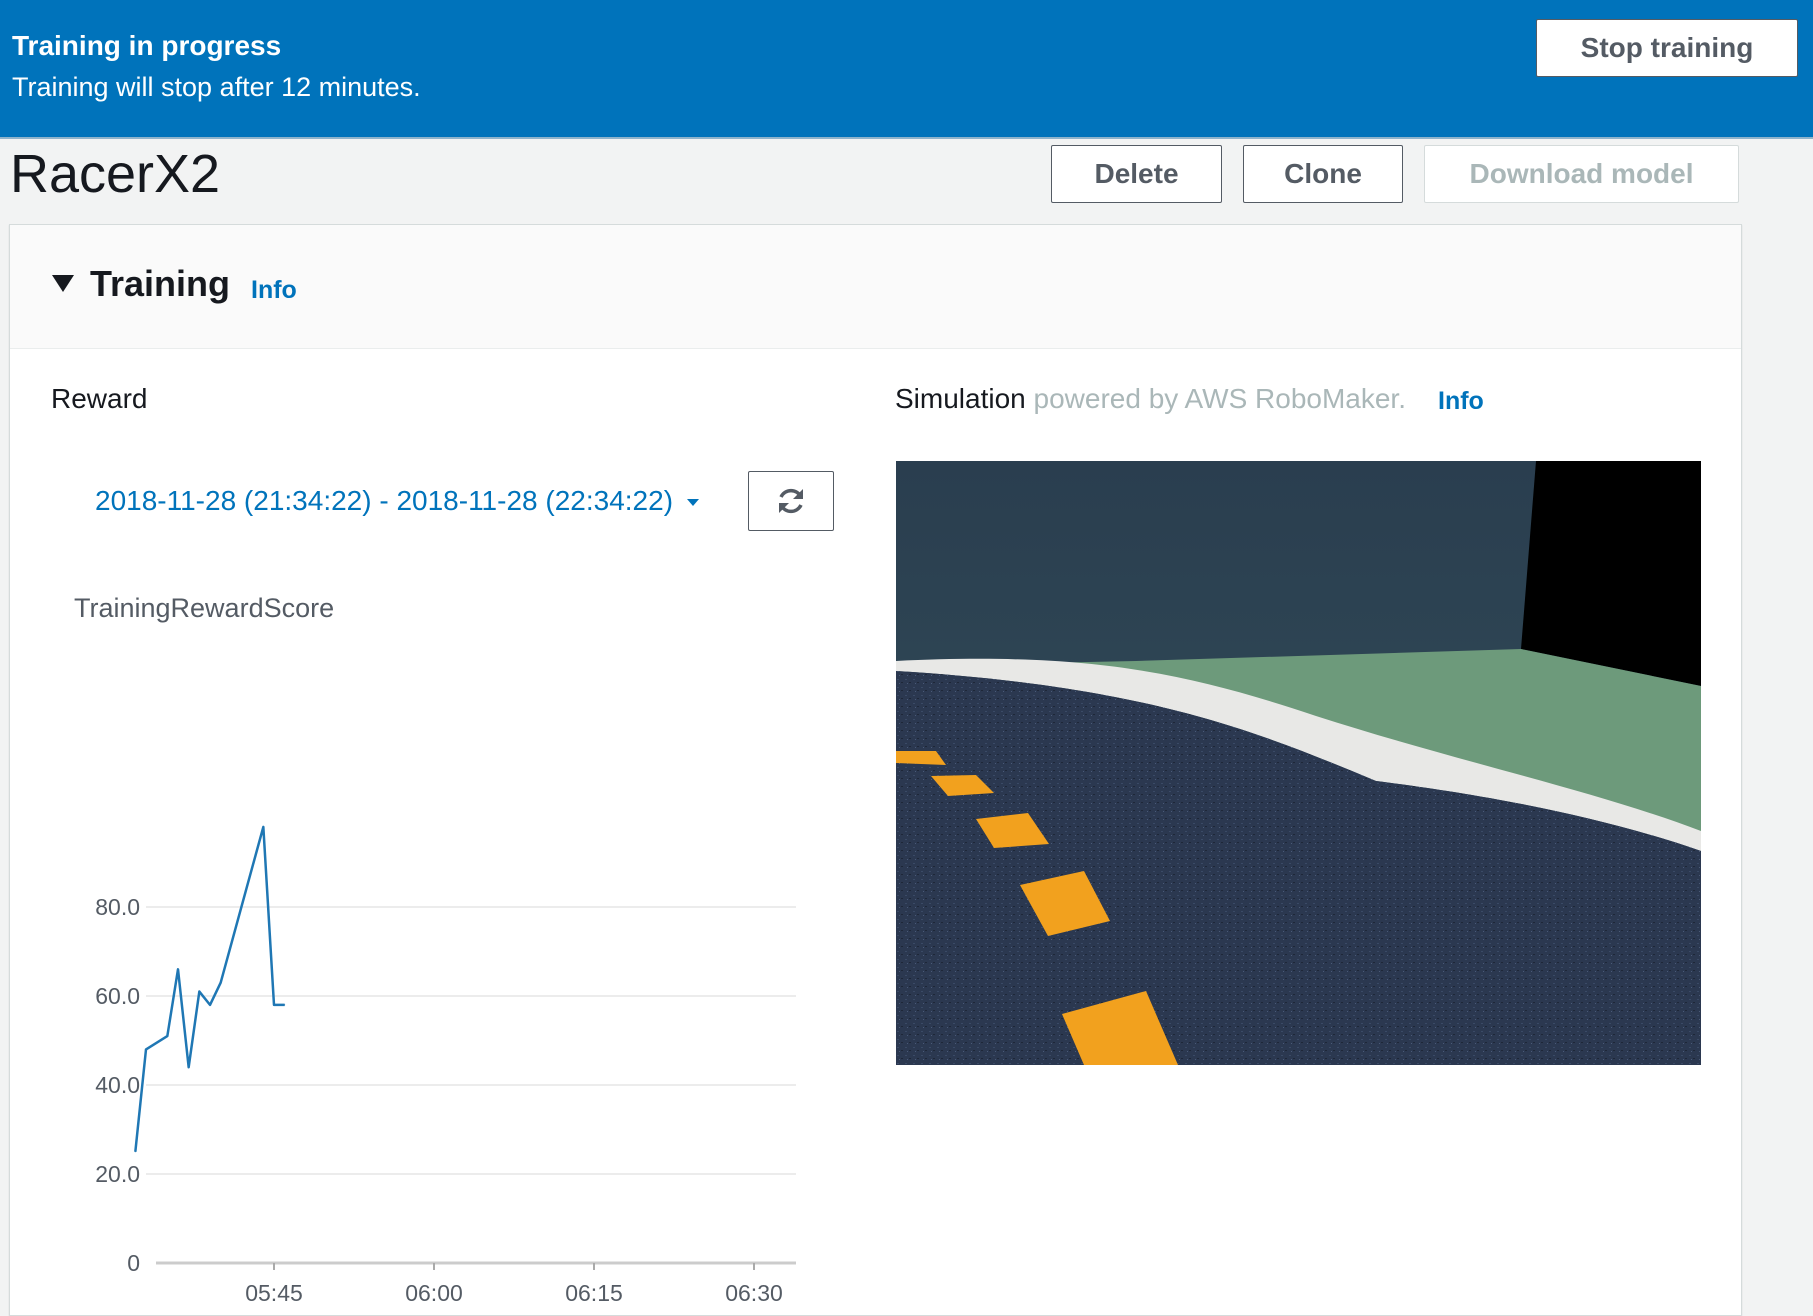 This screenshot has width=1813, height=1316. I want to click on simulation-label: Simulation, so click(960, 398).